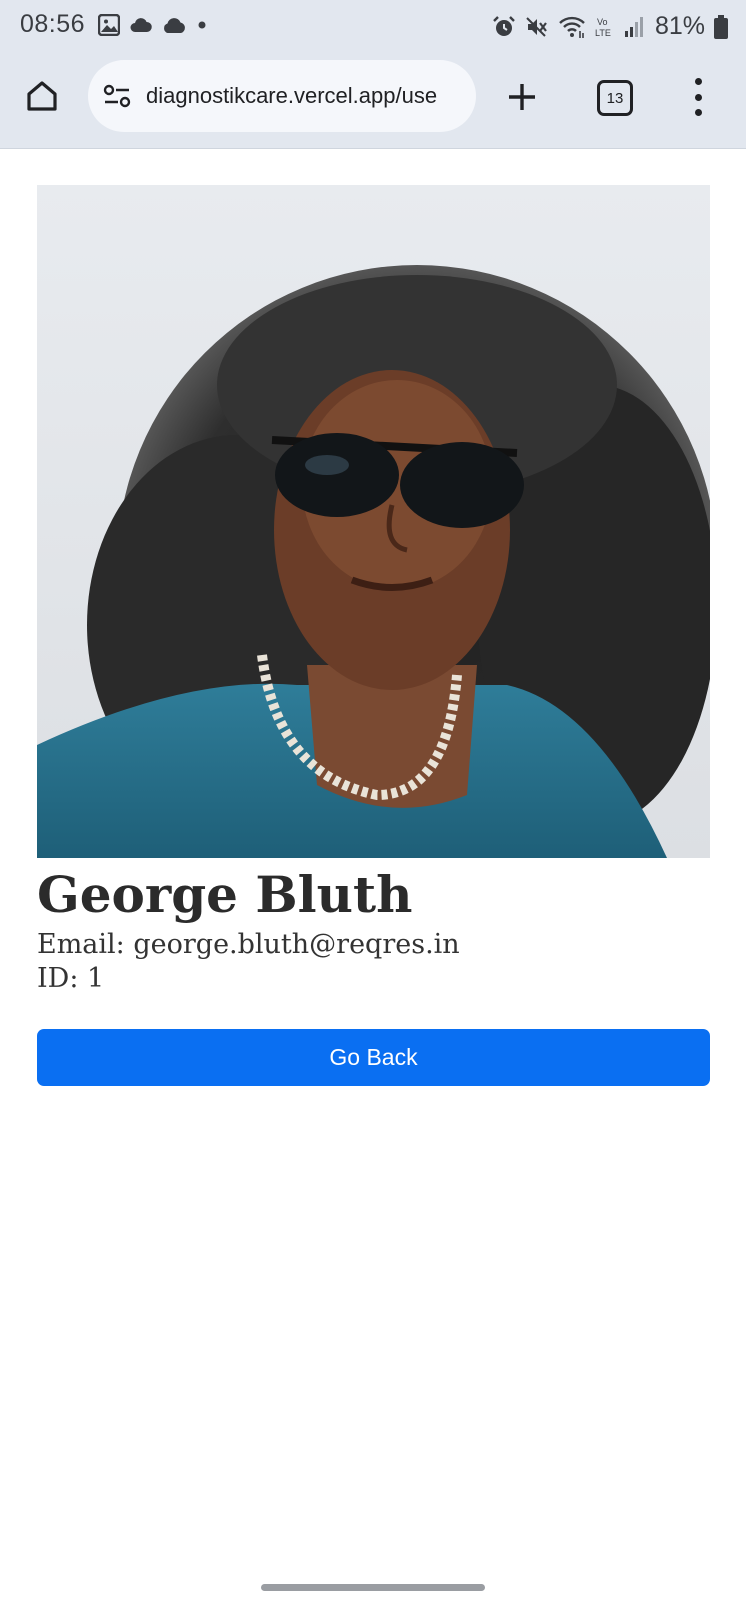 The width and height of the screenshot is (746, 1600). I want to click on address-bar: diagnostikcare.vercel.app/use, so click(282, 96).